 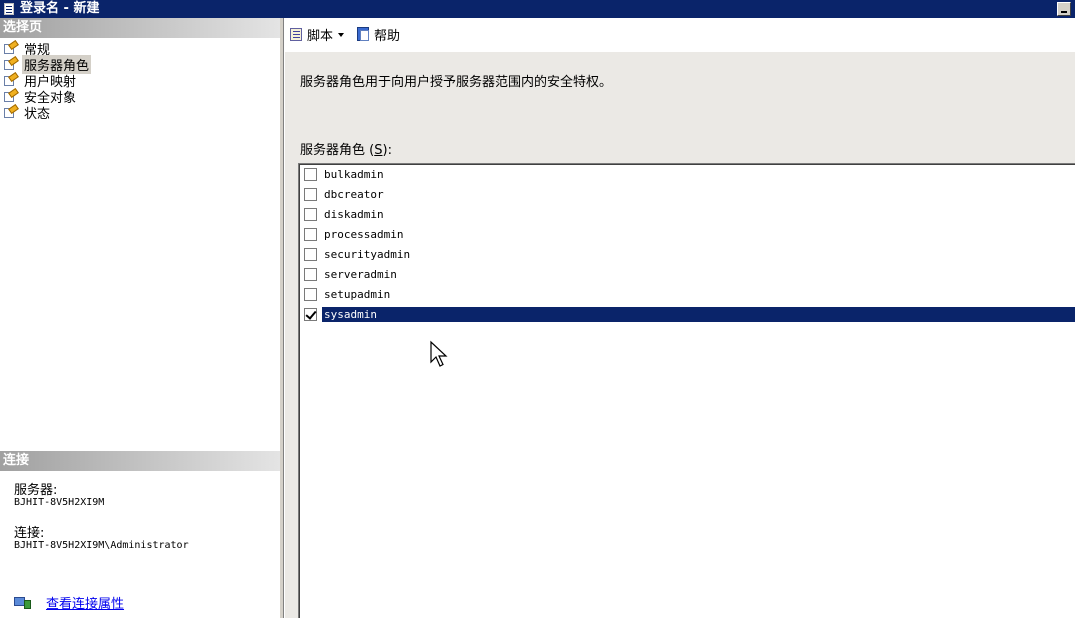 What do you see at coordinates (537, 9) in the screenshot?
I see `title-bar: 登录名 - 新建` at bounding box center [537, 9].